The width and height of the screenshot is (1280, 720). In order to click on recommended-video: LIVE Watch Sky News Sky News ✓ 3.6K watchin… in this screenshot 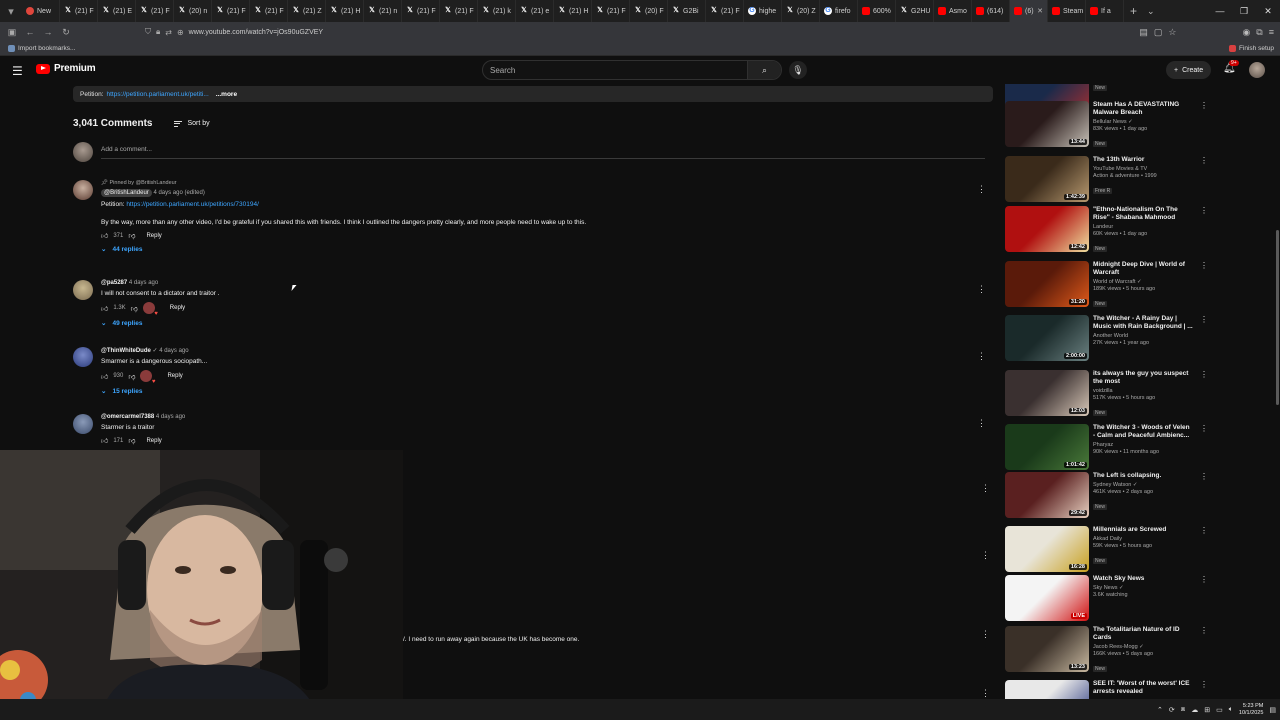, I will do `click(1105, 600)`.